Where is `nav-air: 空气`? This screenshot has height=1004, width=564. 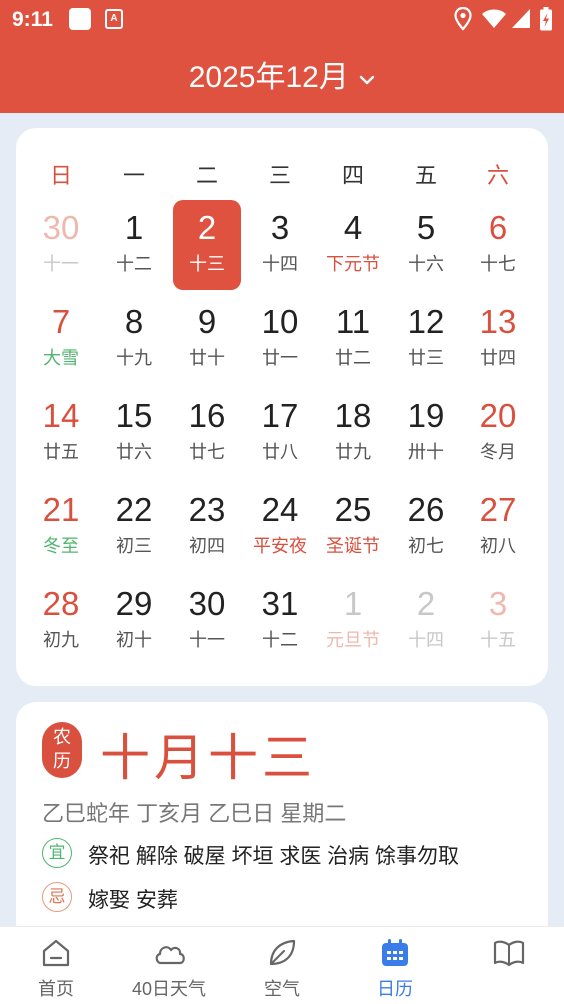 nav-air: 空气 is located at coordinates (282, 965).